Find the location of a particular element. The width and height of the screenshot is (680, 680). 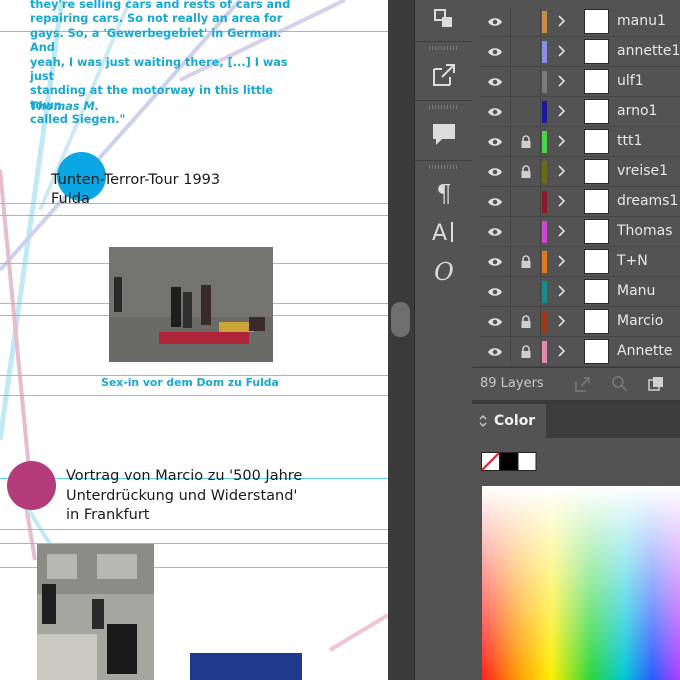

canvas-scrollbar-thumb is located at coordinates (400, 319).